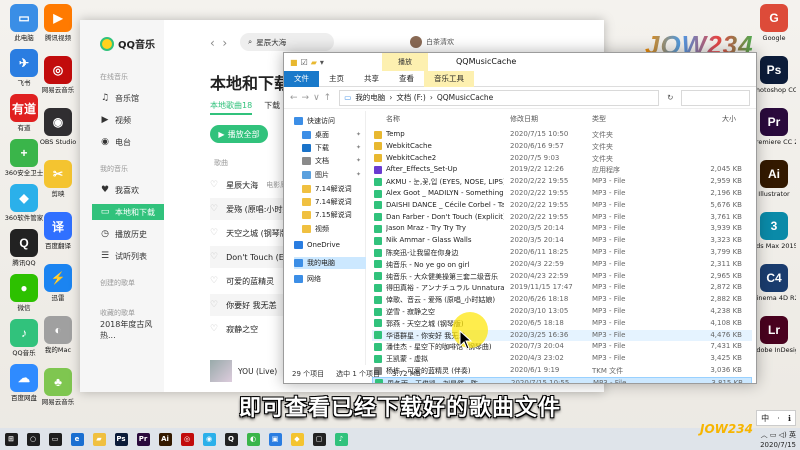 Image resolution: width=800 pixels, height=450 pixels. I want to click on nav-item: 网络, so click(330, 279).